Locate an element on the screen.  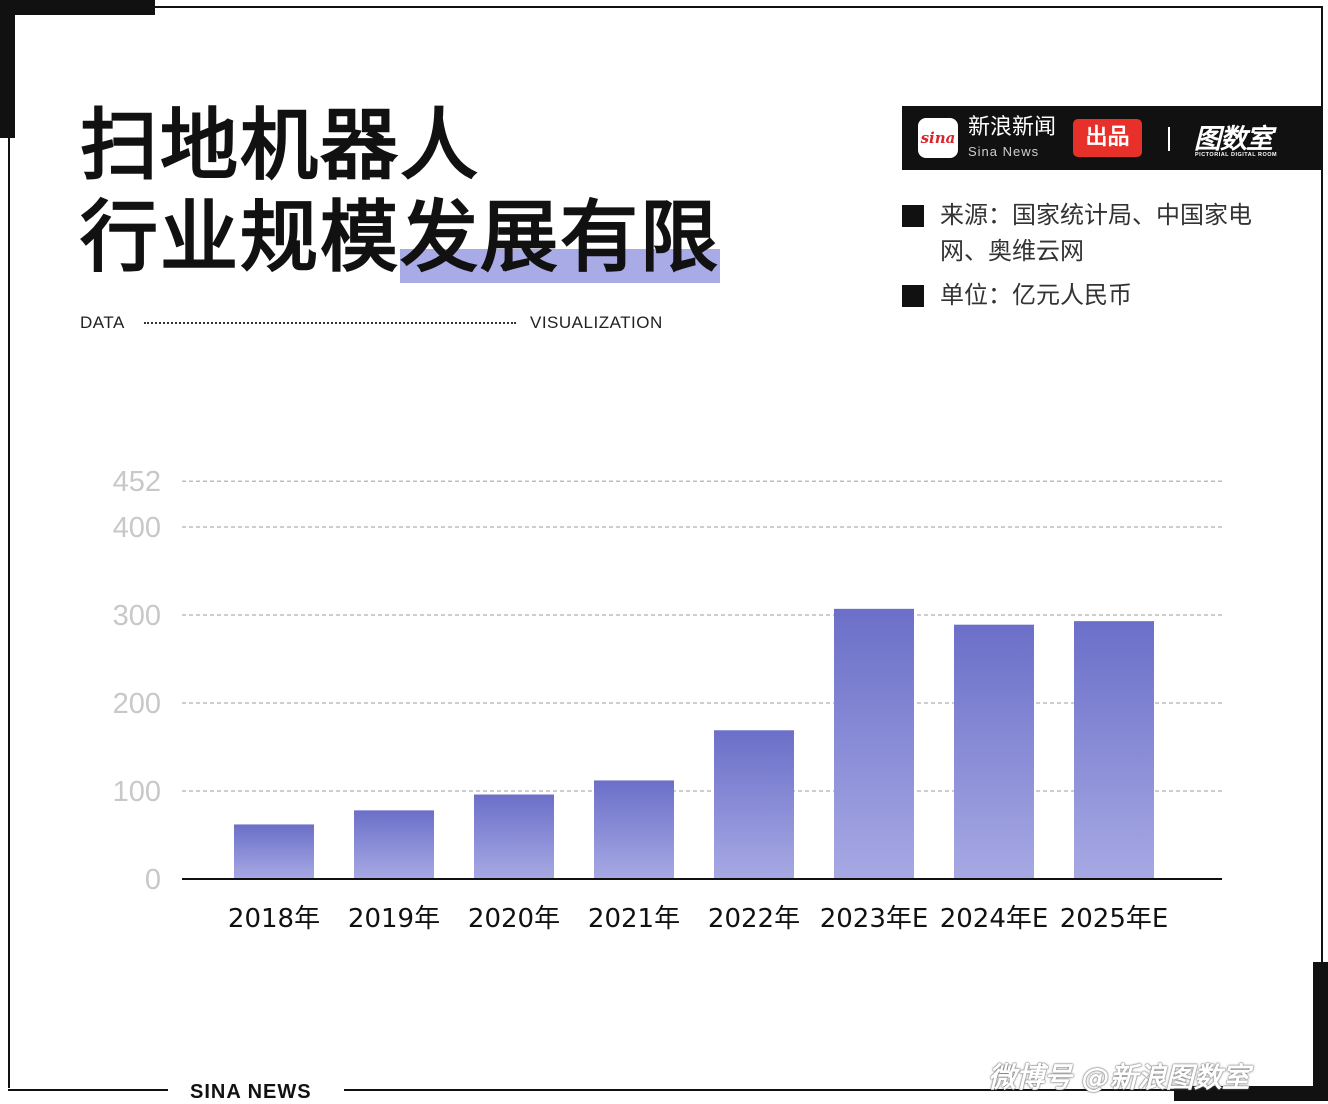
y-tick-label: 300 is located at coordinates (137, 616).